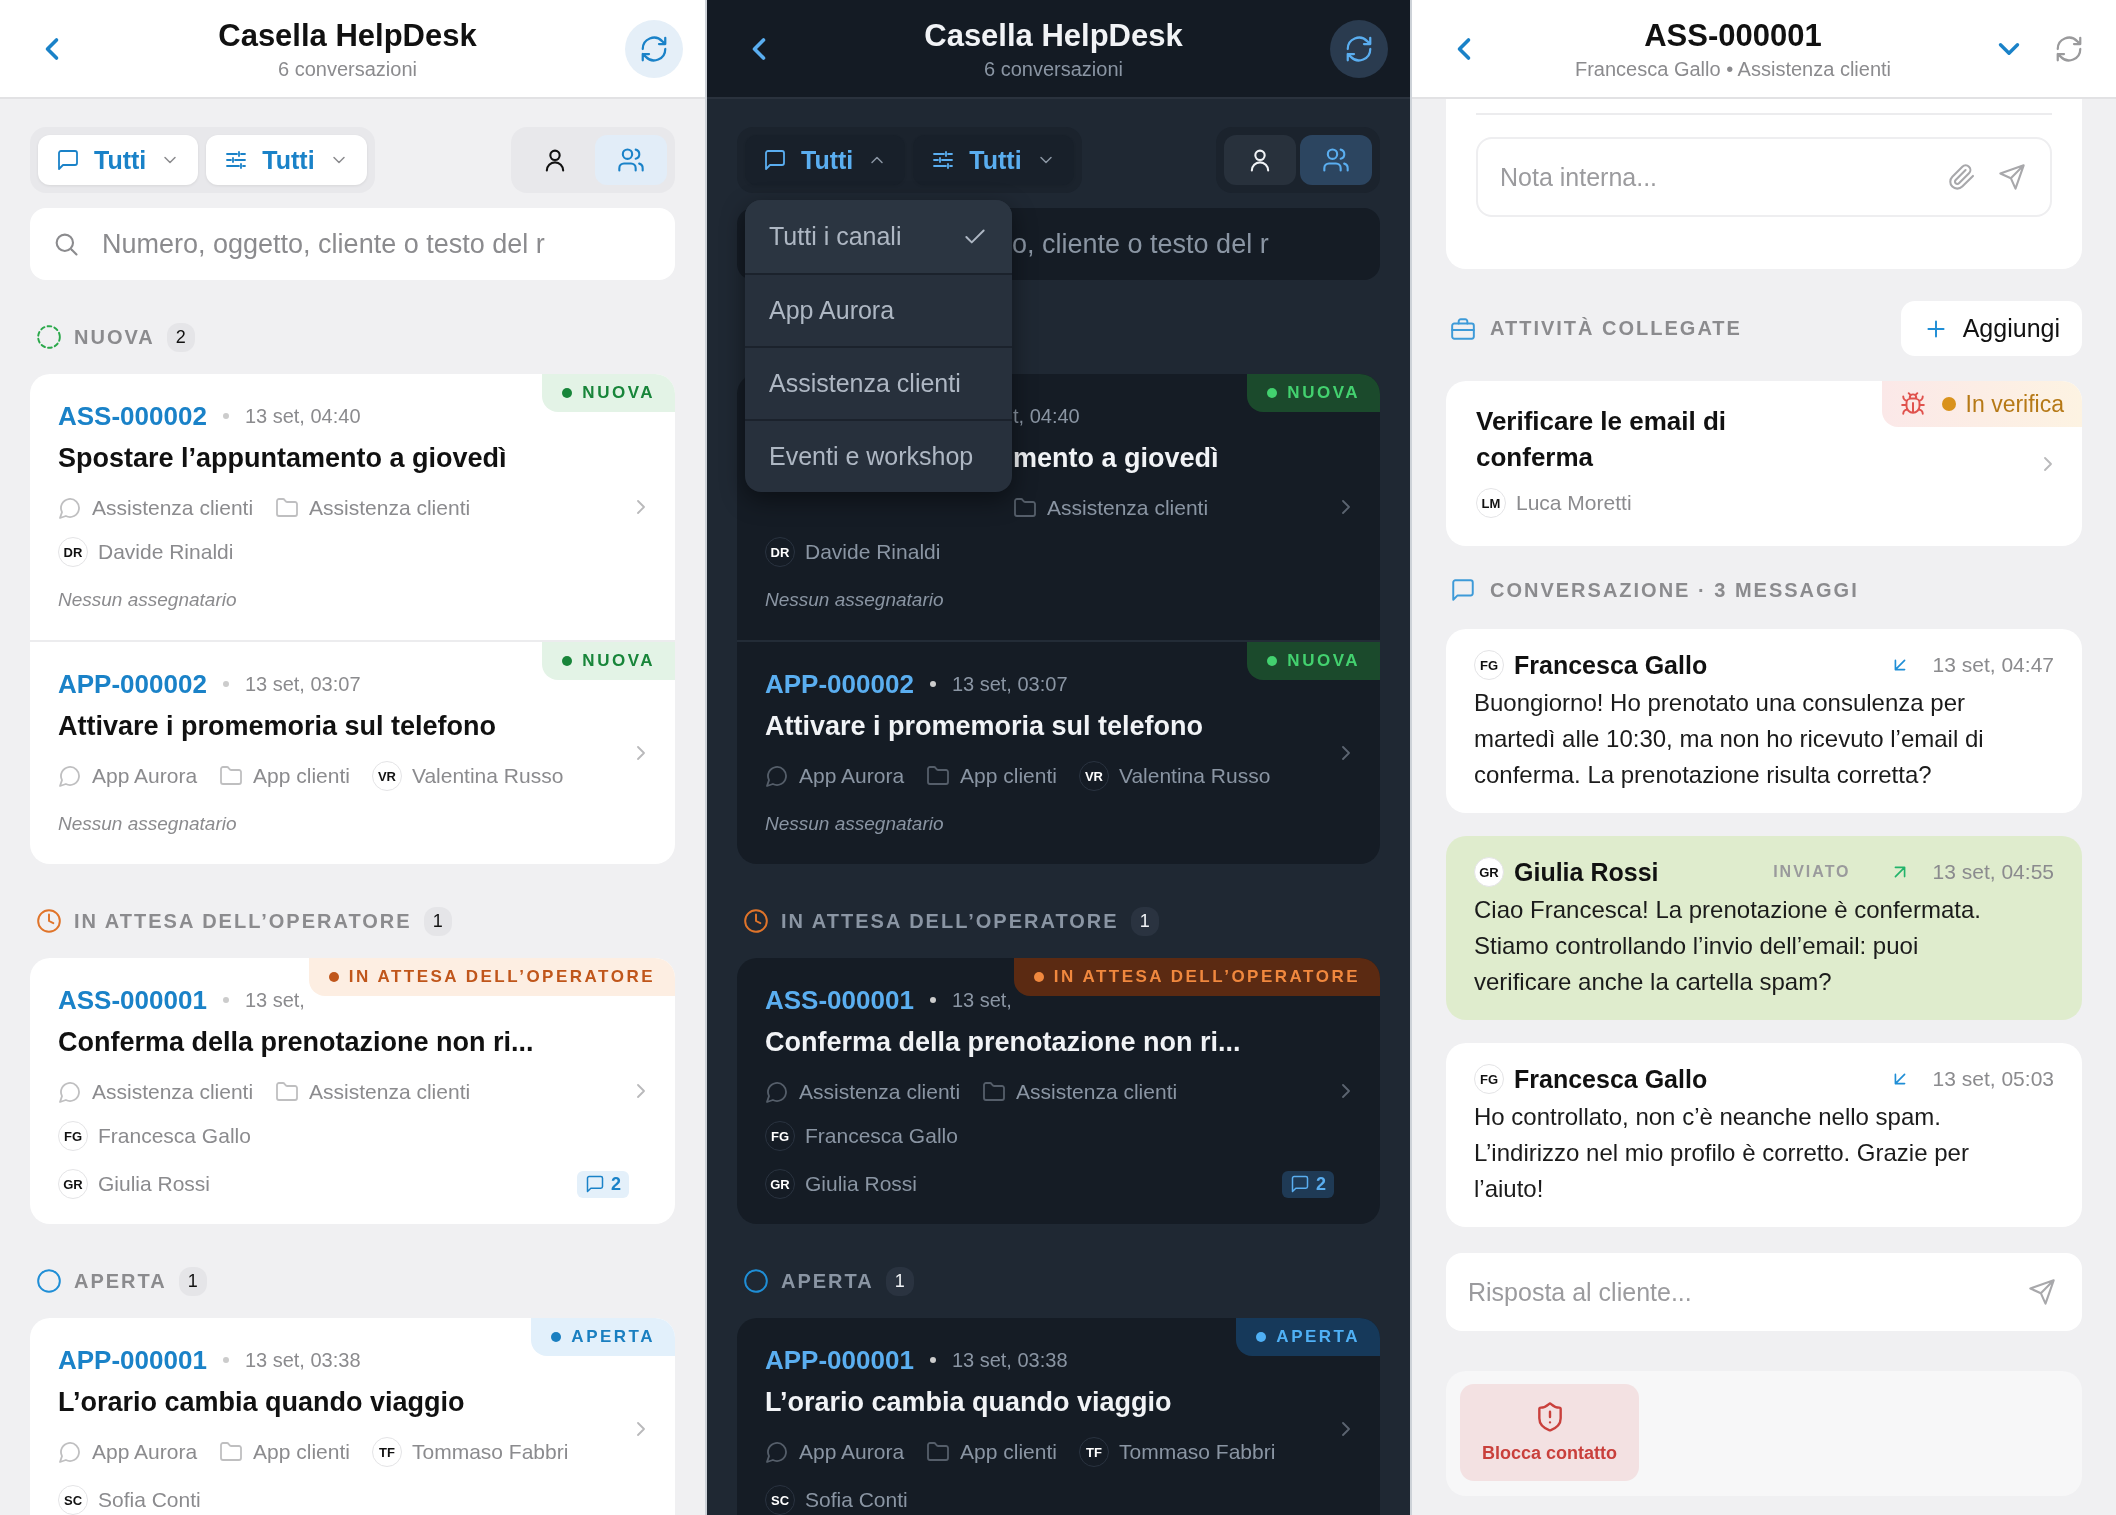 The height and width of the screenshot is (1515, 2116). What do you see at coordinates (1491, 503) in the screenshot?
I see `initials-avatar: LM` at bounding box center [1491, 503].